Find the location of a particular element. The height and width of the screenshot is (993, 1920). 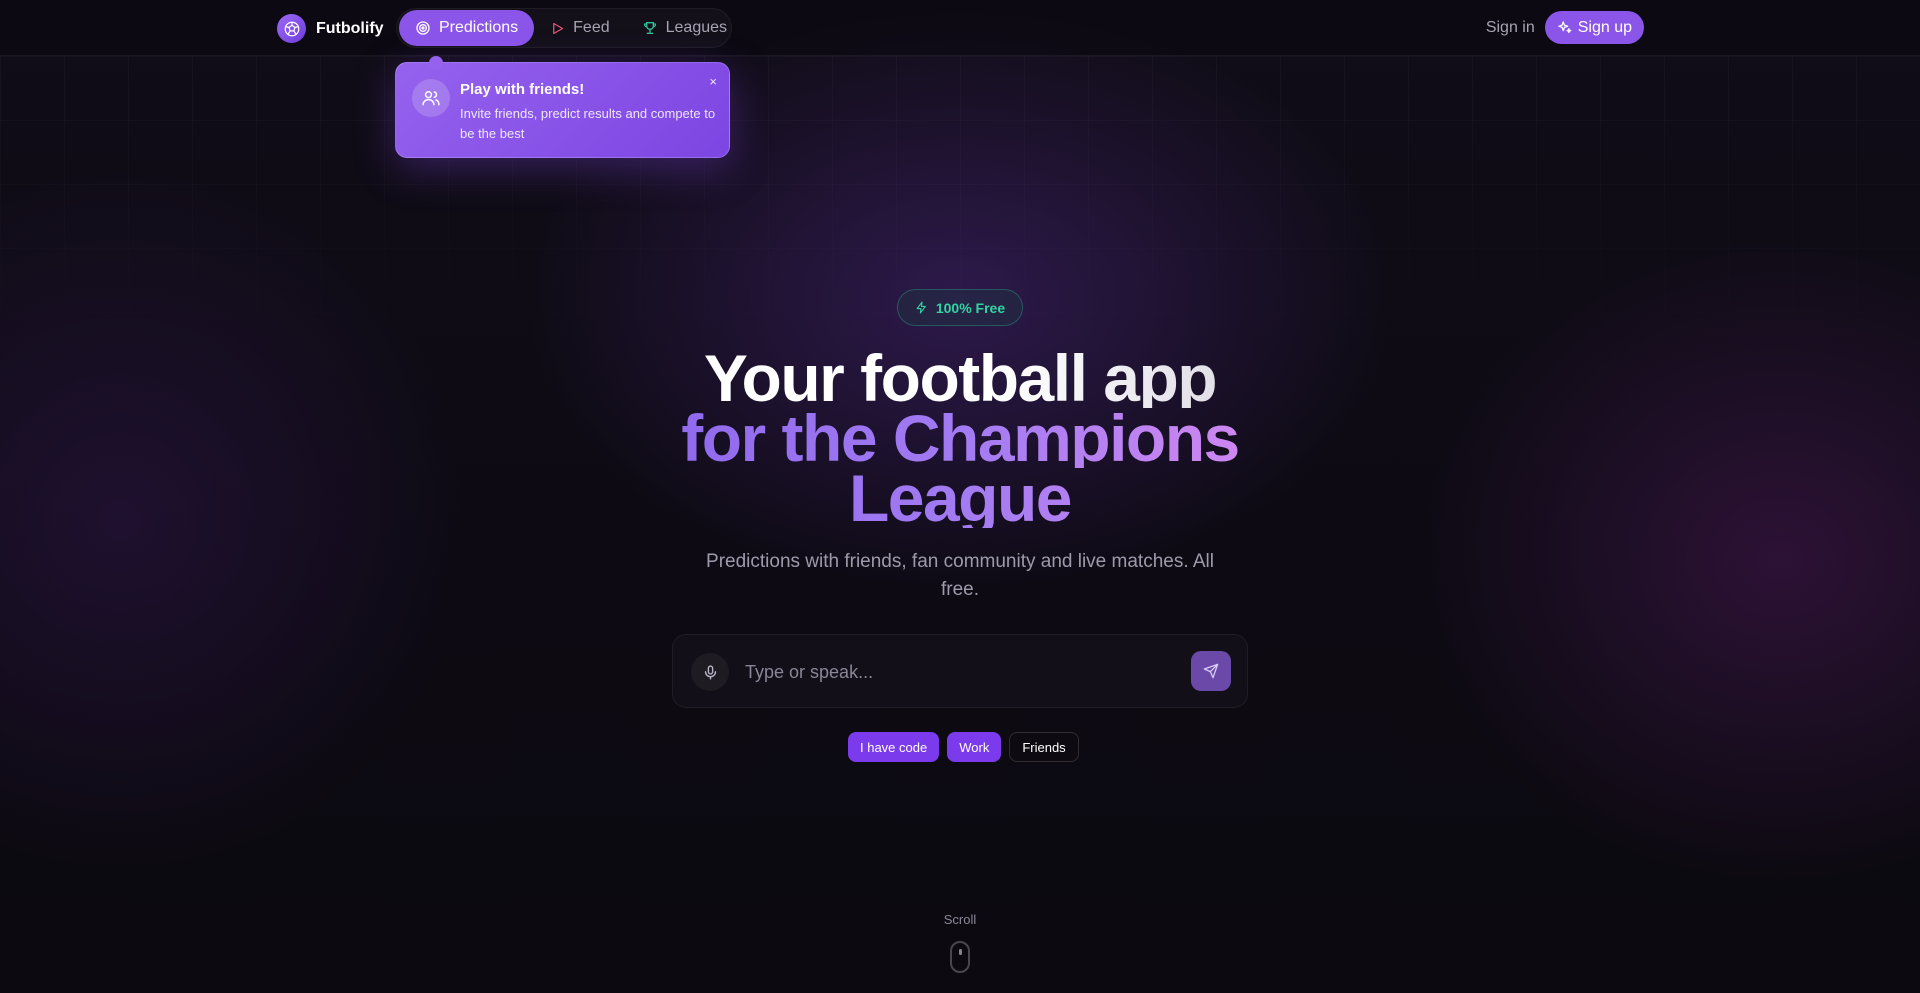

nav-tabs: Predictions Feed Leagues is located at coordinates (564, 28).